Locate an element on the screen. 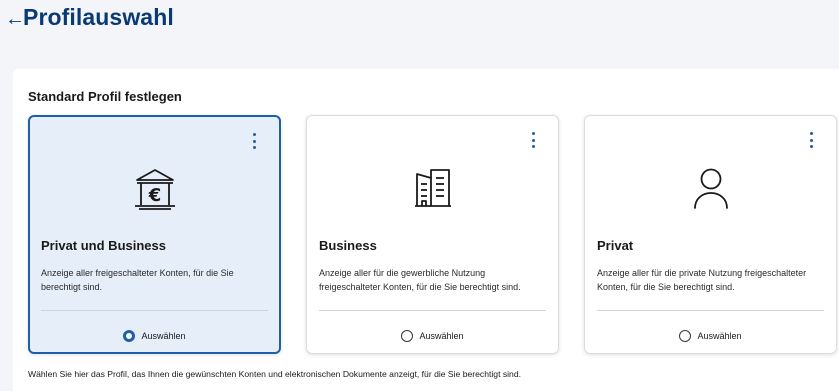 This screenshot has height=391, width=839. page-title: Profilauswahl is located at coordinates (98, 17).